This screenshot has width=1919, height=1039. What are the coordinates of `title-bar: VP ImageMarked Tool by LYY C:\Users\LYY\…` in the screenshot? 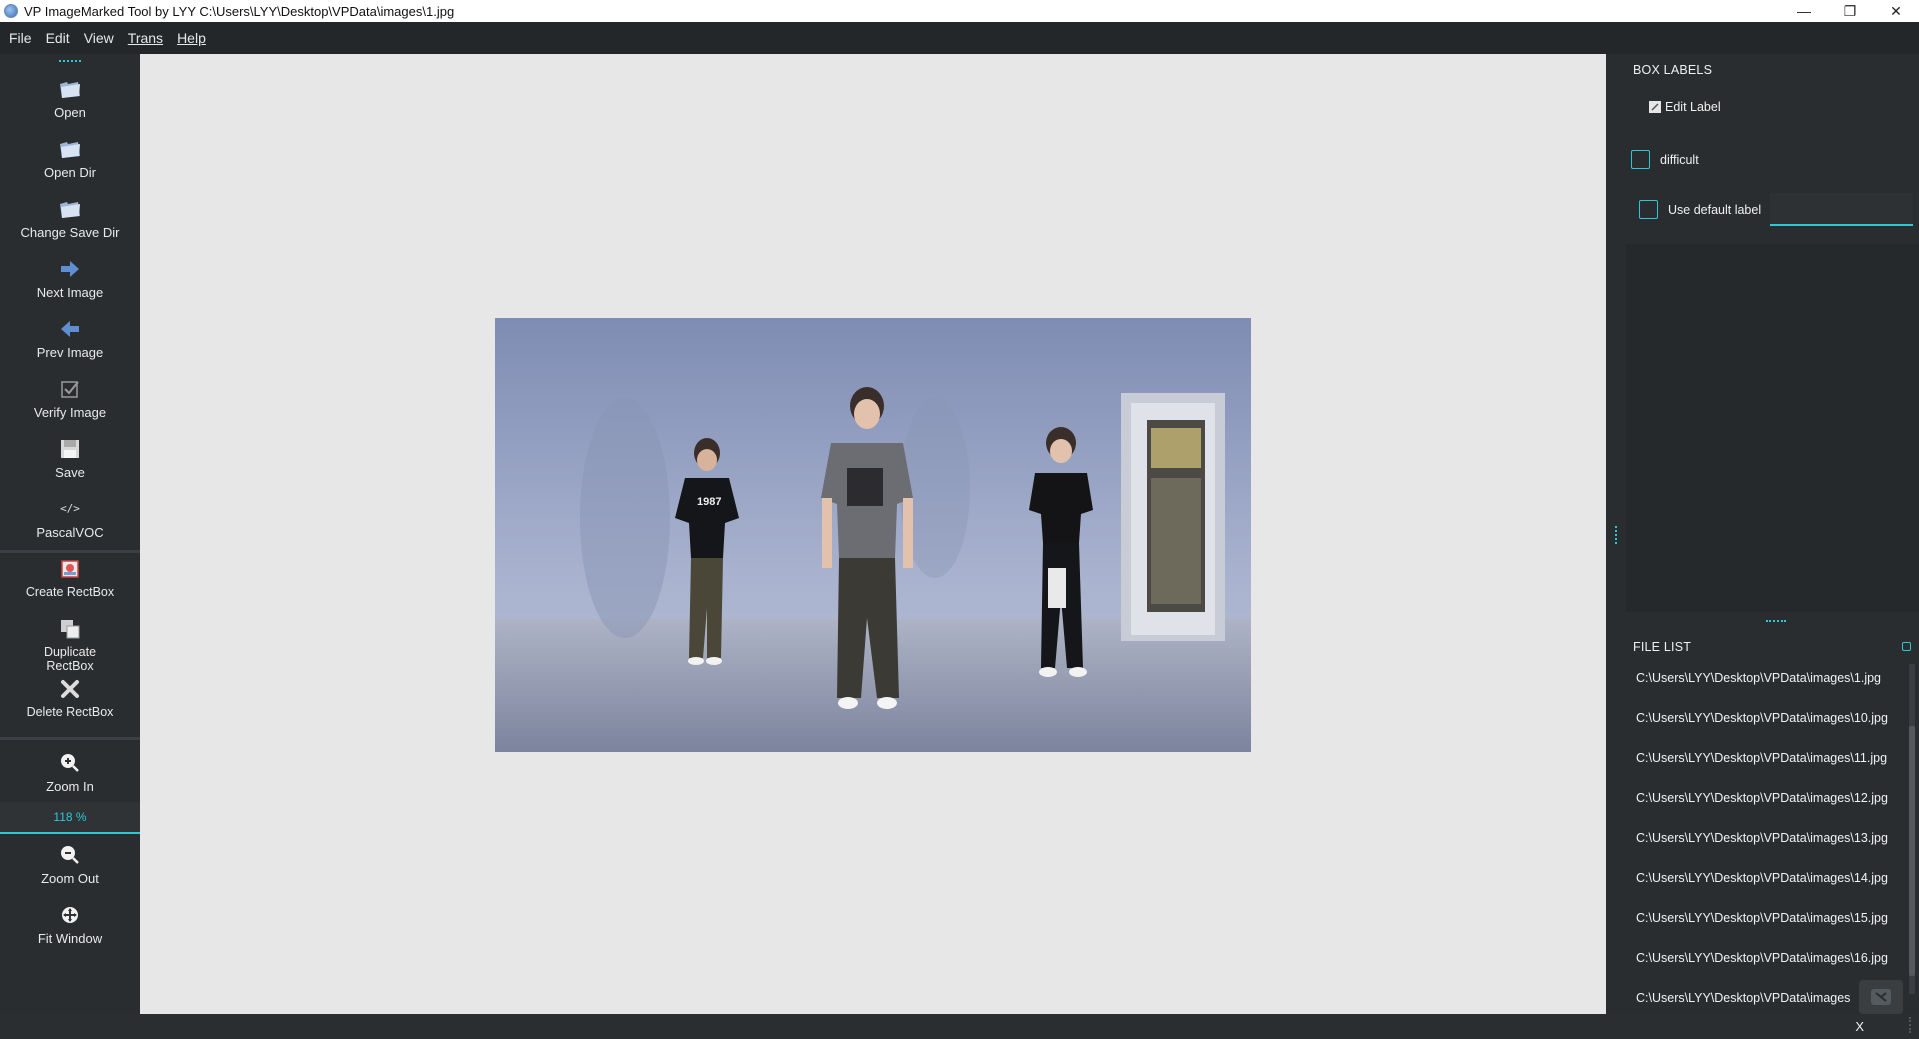 It's located at (959, 11).